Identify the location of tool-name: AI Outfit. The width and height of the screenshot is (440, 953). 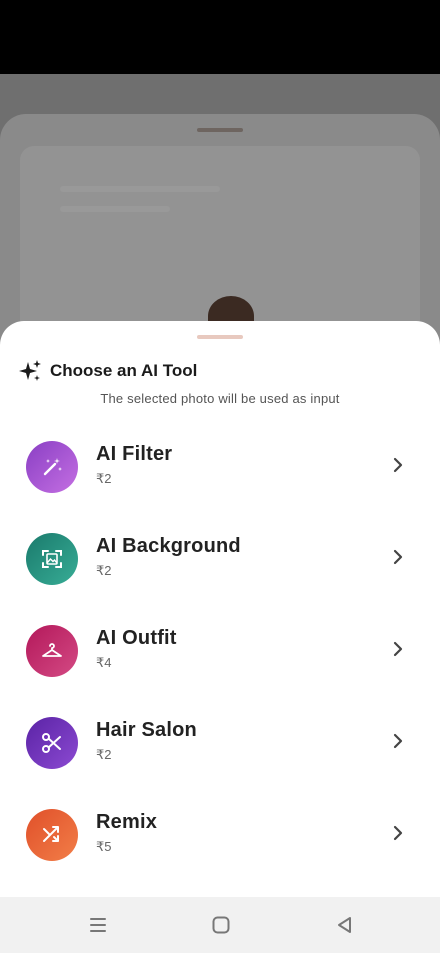
(136, 638).